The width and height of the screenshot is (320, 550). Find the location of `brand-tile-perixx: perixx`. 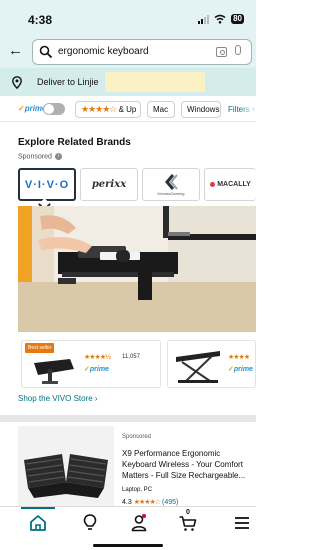

brand-tile-perixx: perixx is located at coordinates (109, 184).